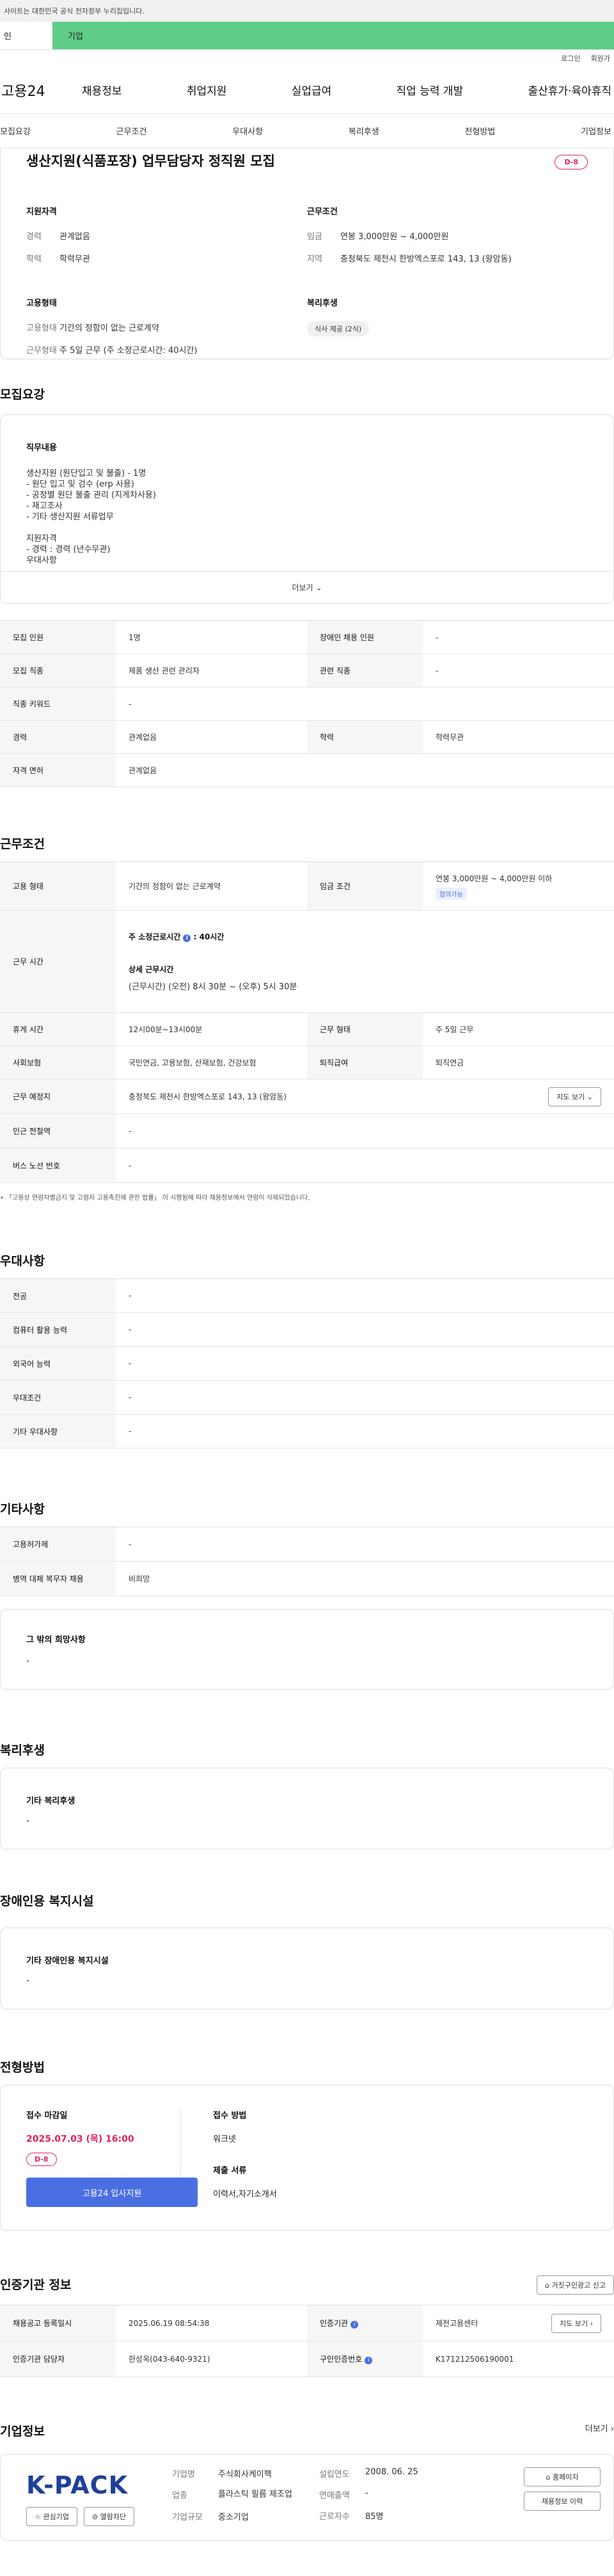 The height and width of the screenshot is (2576, 614). I want to click on tab-personal: 인, so click(26, 35).